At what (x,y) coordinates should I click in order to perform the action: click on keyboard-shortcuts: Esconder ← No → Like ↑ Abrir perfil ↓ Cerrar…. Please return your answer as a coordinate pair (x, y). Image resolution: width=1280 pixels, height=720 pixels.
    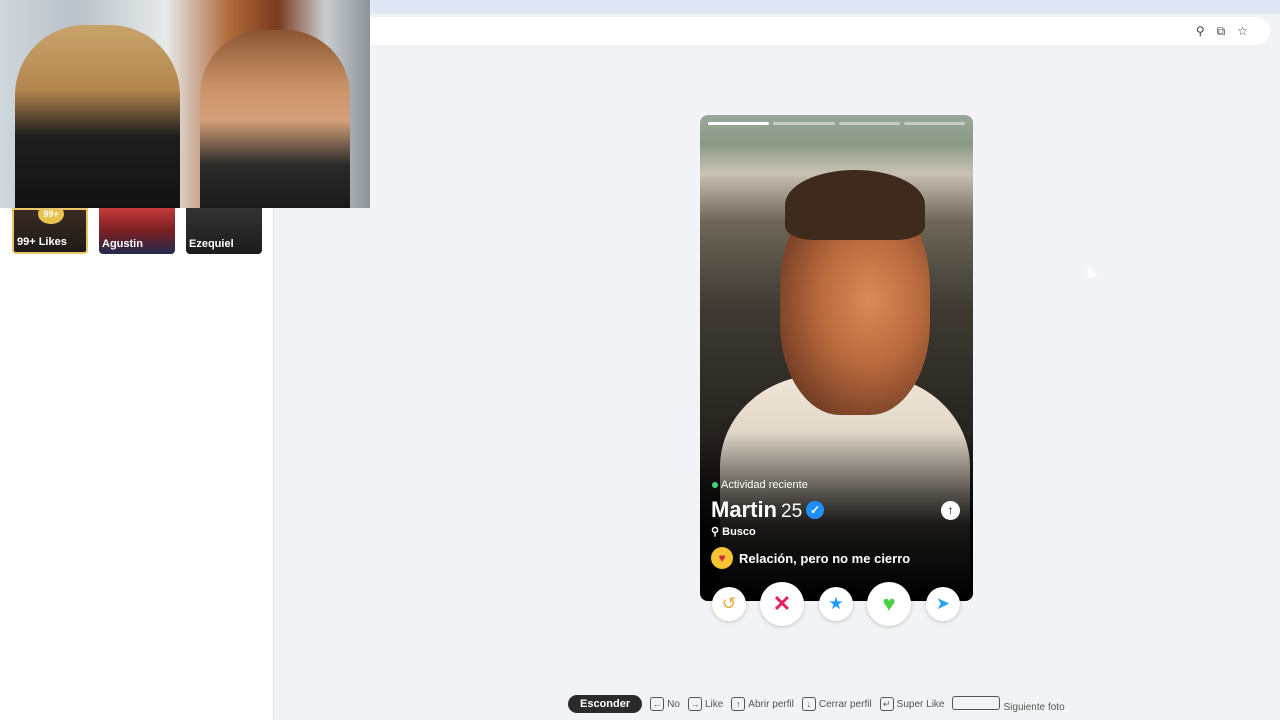
    Looking at the image, I should click on (816, 704).